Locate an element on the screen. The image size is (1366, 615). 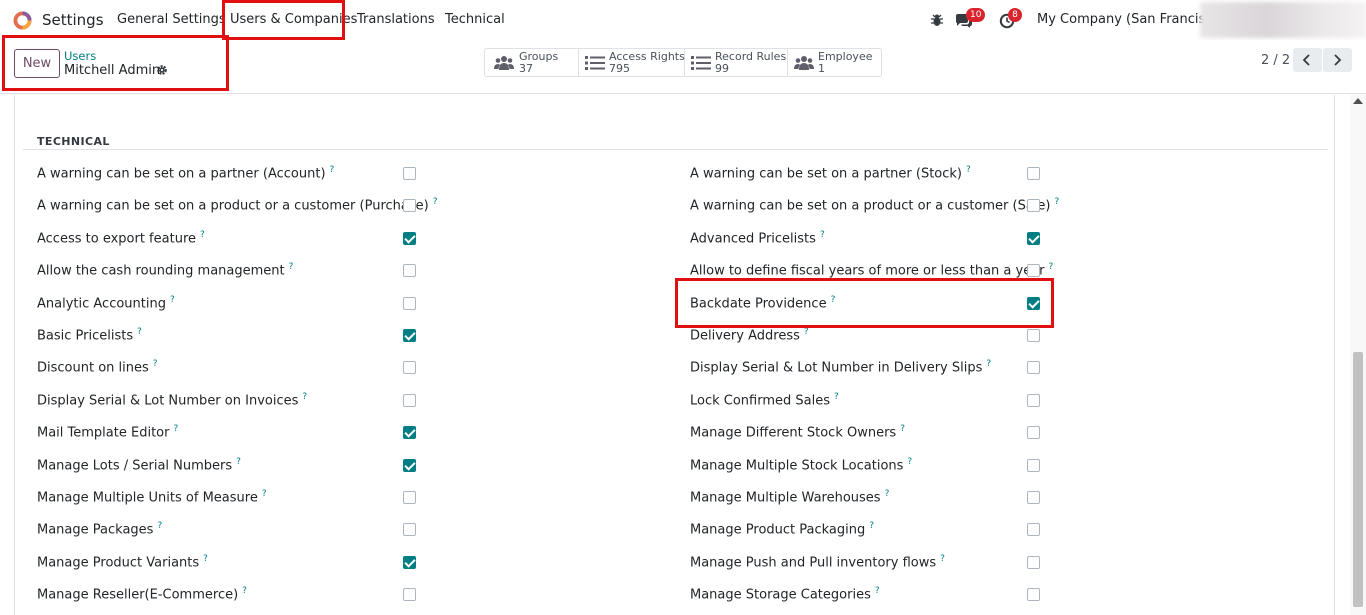
checkbox-manage-storage-categories is located at coordinates (1033, 595).